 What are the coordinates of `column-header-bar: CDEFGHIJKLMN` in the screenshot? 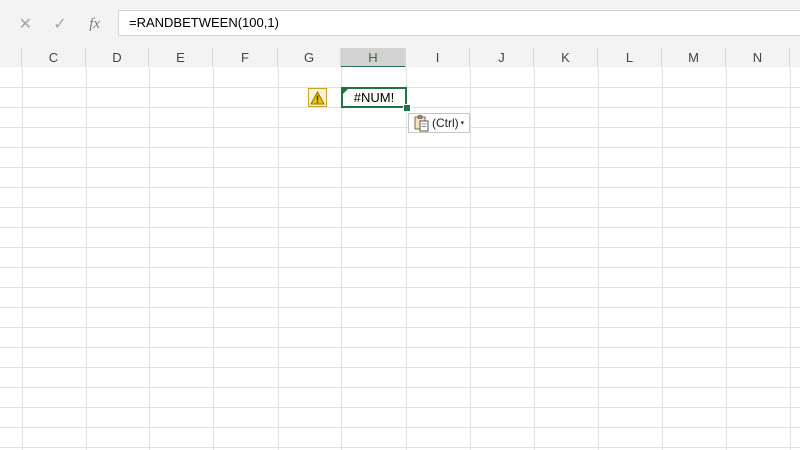 It's located at (400, 58).